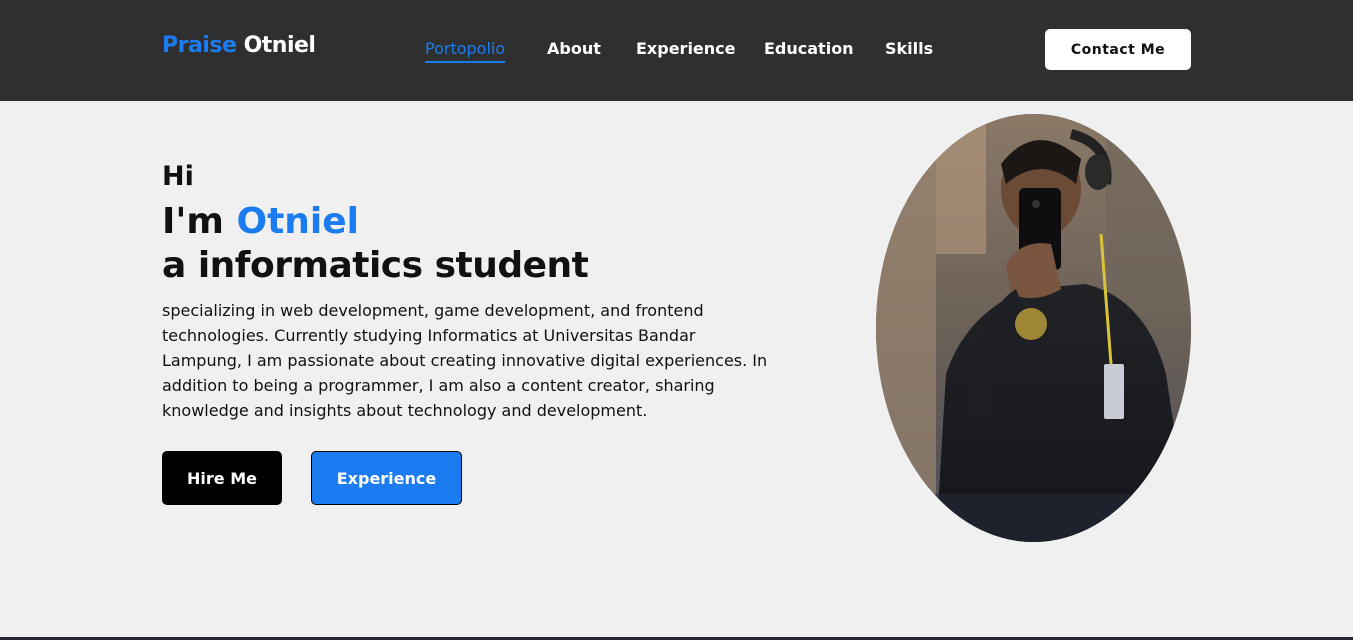 The width and height of the screenshot is (1353, 640). Describe the element at coordinates (178, 176) in the screenshot. I see `hero-greeting: Hi` at that location.